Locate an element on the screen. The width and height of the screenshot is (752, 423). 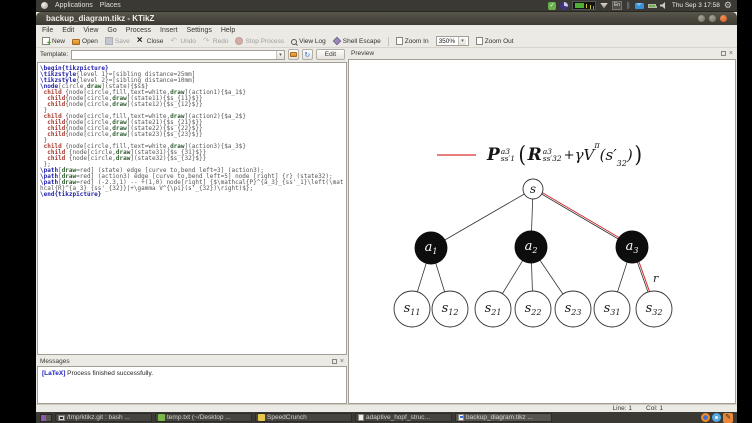
terminal-icon is located at coordinates (61, 417).